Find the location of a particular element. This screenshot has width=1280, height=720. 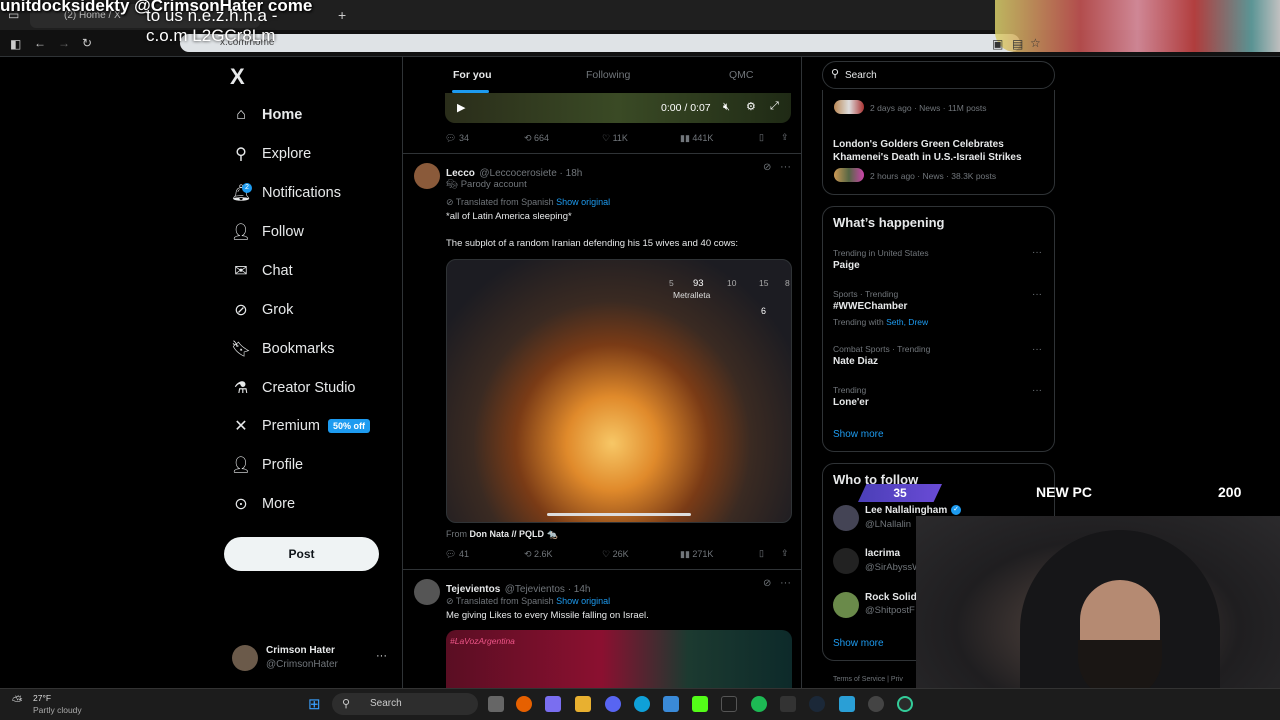

copilot-icon is located at coordinates (553, 704).